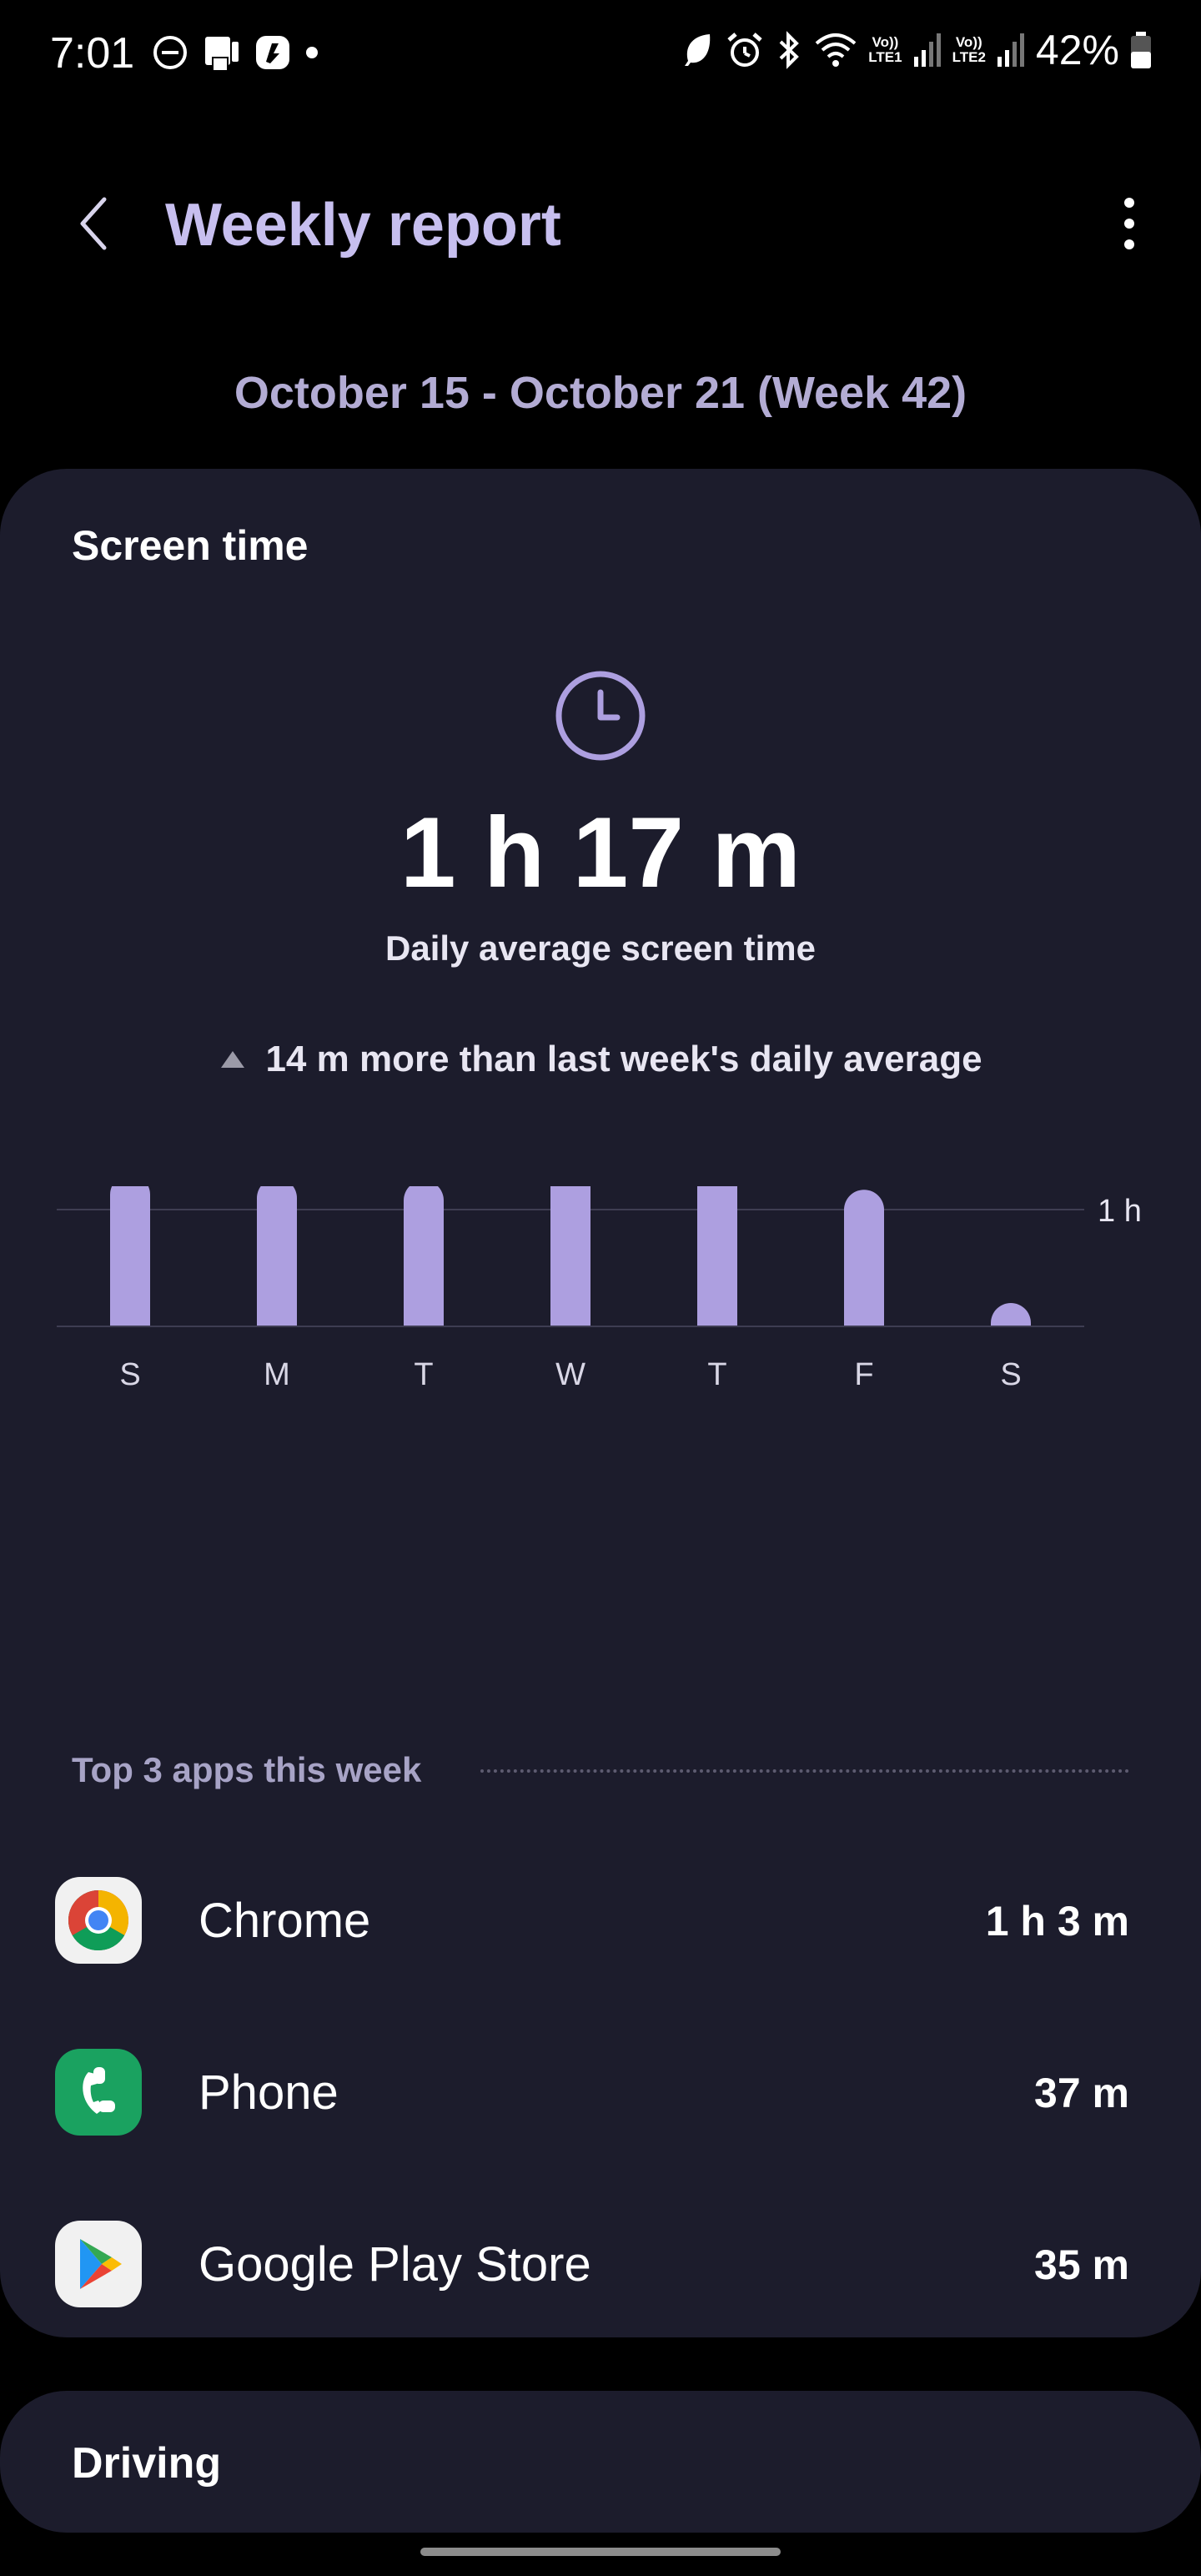 The height and width of the screenshot is (2576, 1201). What do you see at coordinates (805, 1771) in the screenshot?
I see `dotted-divider` at bounding box center [805, 1771].